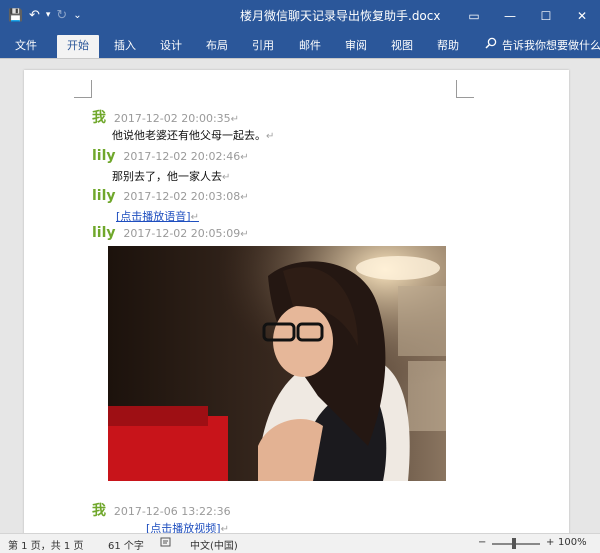 This screenshot has width=600, height=553. Describe the element at coordinates (172, 511) in the screenshot. I see `message-time: 2017-12-06 13:22:36` at that location.